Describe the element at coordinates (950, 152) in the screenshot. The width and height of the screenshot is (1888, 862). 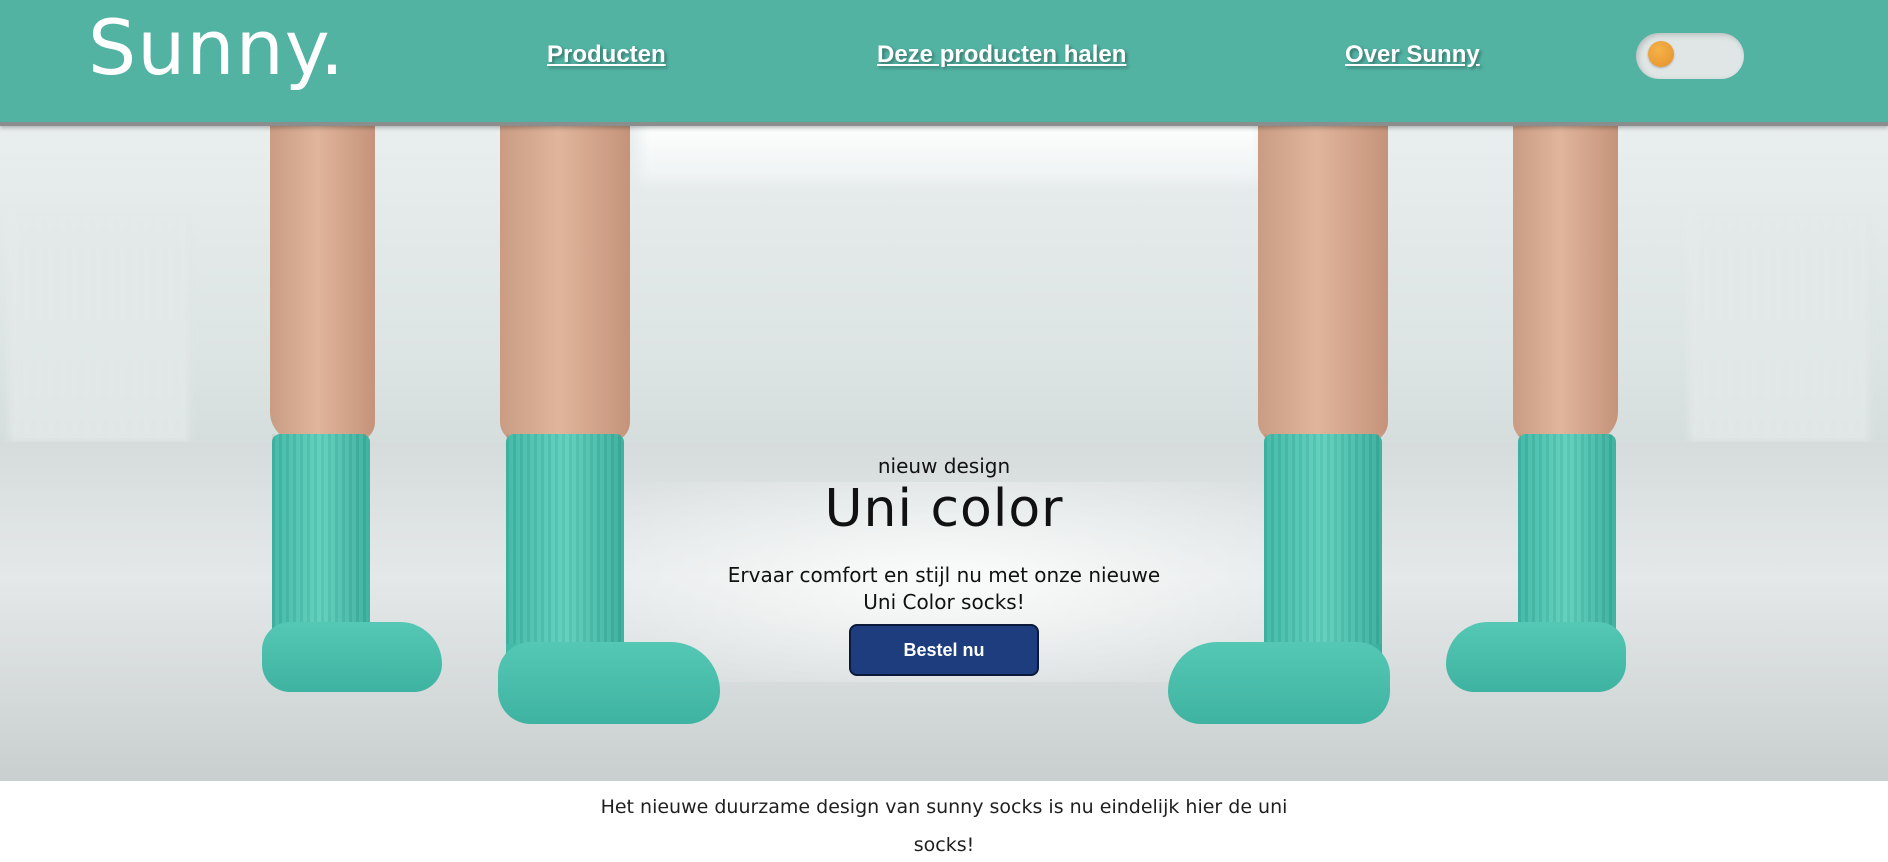
I see `hero-background-window` at that location.